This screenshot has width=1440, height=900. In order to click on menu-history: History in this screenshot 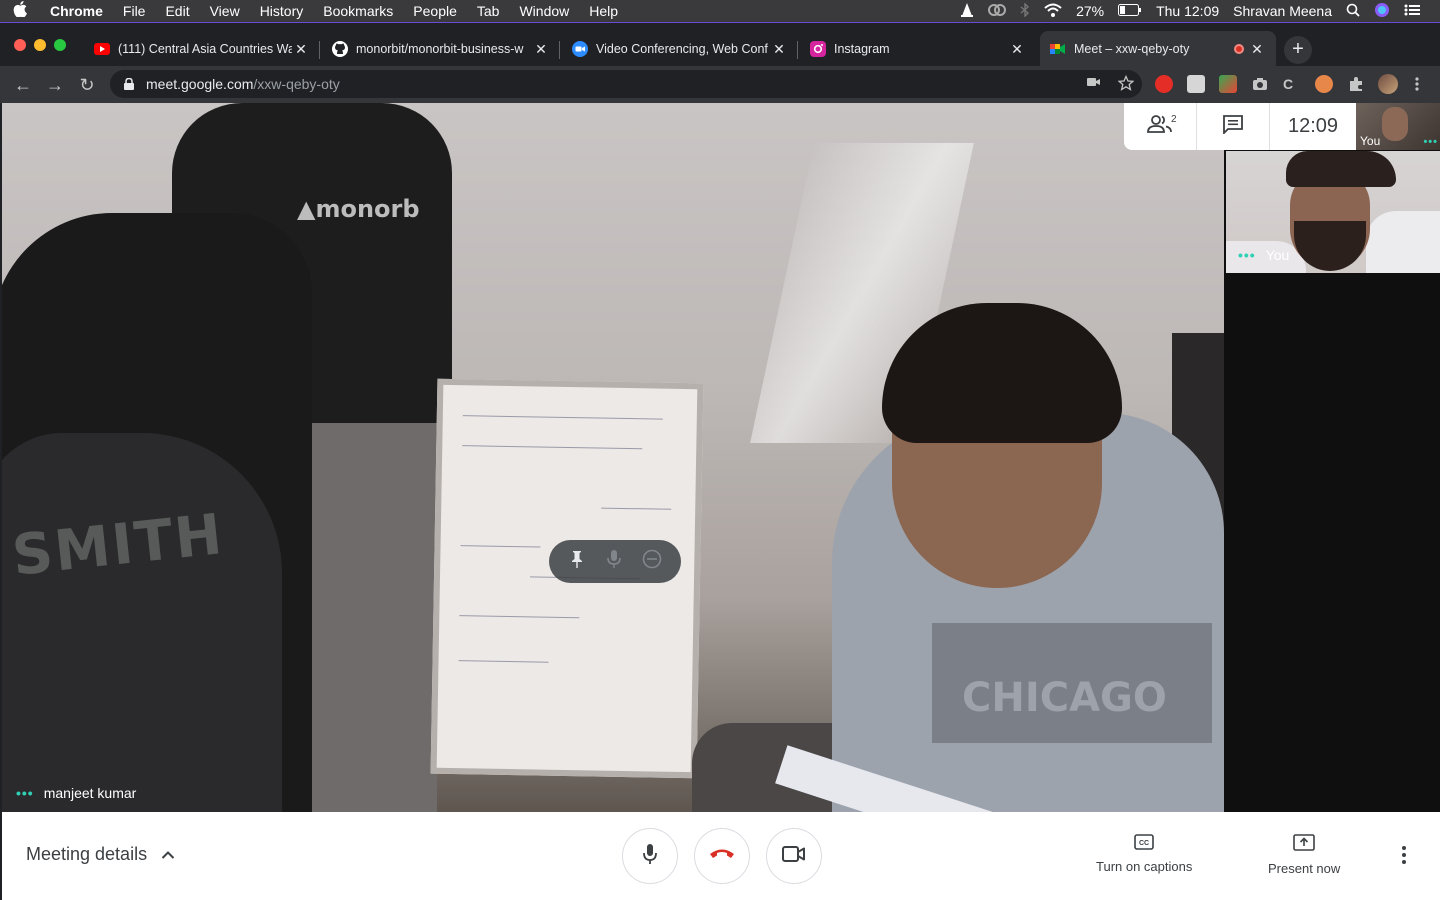, I will do `click(282, 11)`.